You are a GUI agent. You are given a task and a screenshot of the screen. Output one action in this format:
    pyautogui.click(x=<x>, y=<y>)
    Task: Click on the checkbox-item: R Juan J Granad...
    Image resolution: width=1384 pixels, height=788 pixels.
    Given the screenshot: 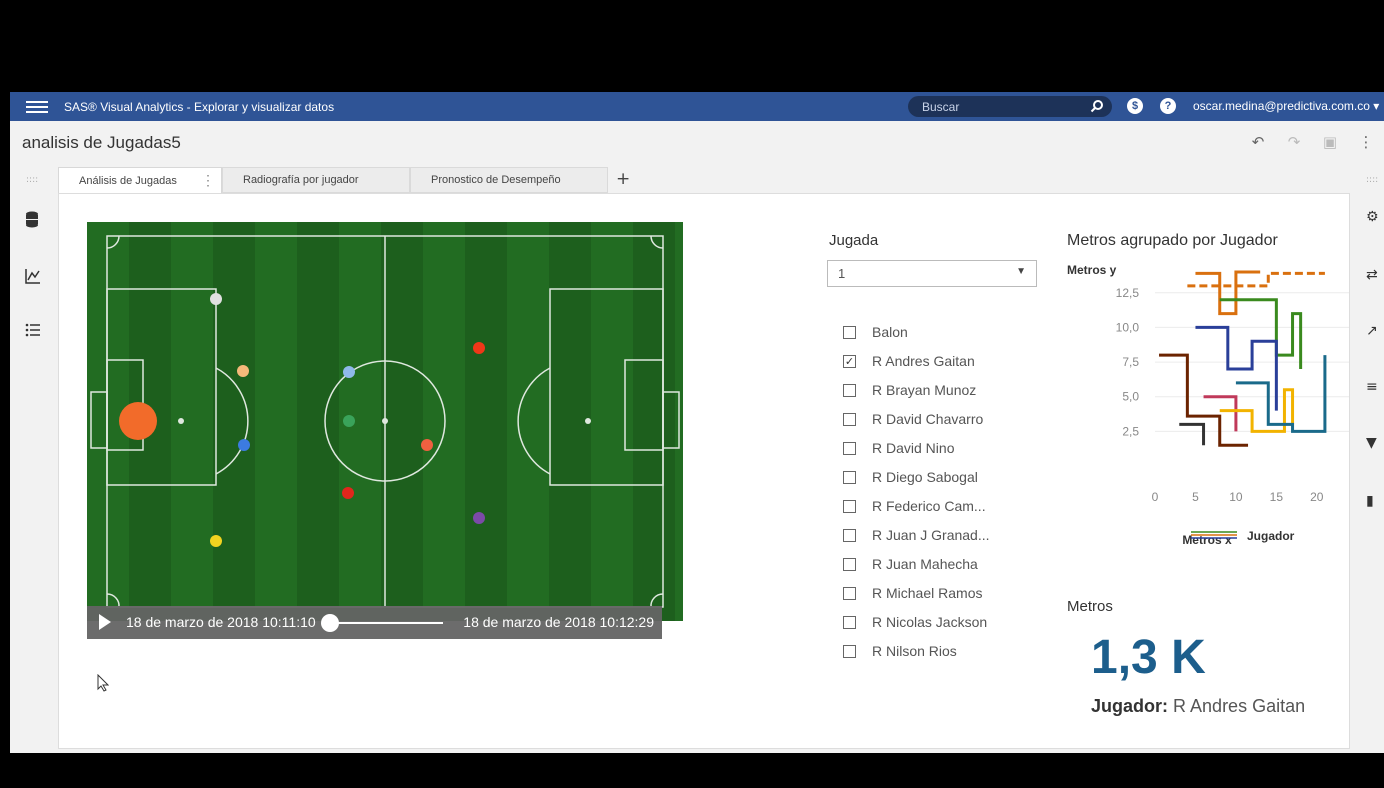 What is the action you would take?
    pyautogui.click(x=928, y=535)
    